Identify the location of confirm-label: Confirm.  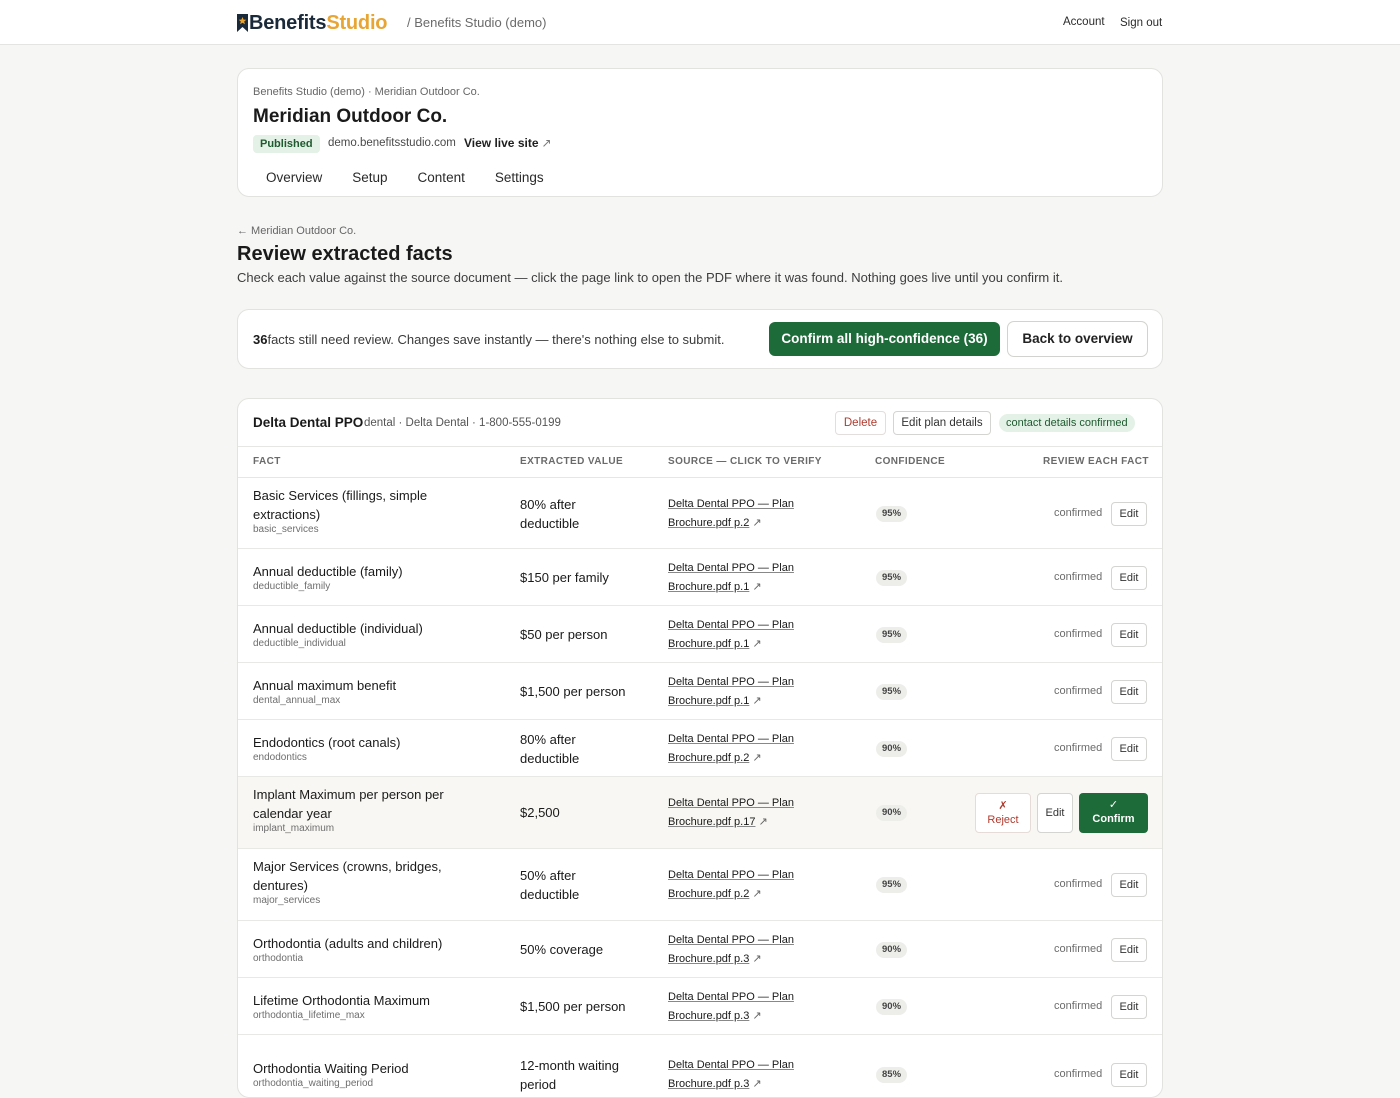
(1113, 819).